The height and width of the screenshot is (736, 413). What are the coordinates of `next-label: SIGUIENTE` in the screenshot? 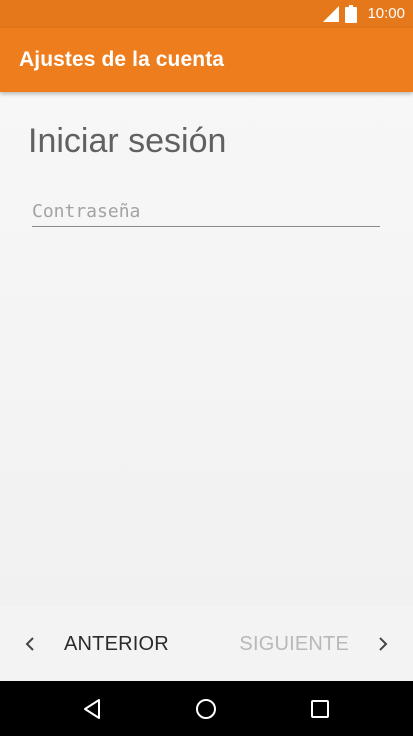 It's located at (294, 643).